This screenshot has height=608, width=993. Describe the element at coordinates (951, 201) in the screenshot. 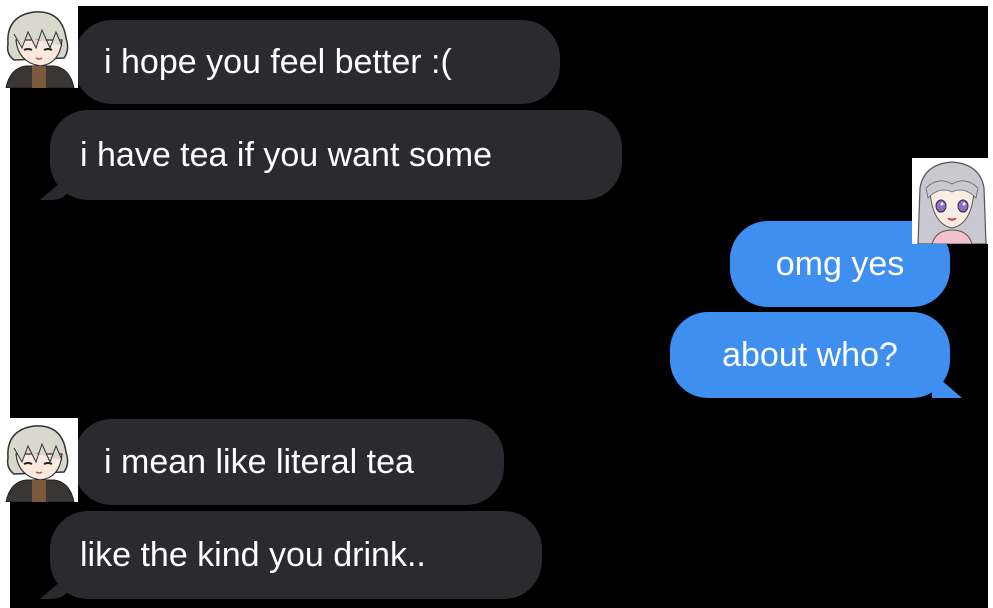

I see `anime-girl-avatar-icon` at that location.